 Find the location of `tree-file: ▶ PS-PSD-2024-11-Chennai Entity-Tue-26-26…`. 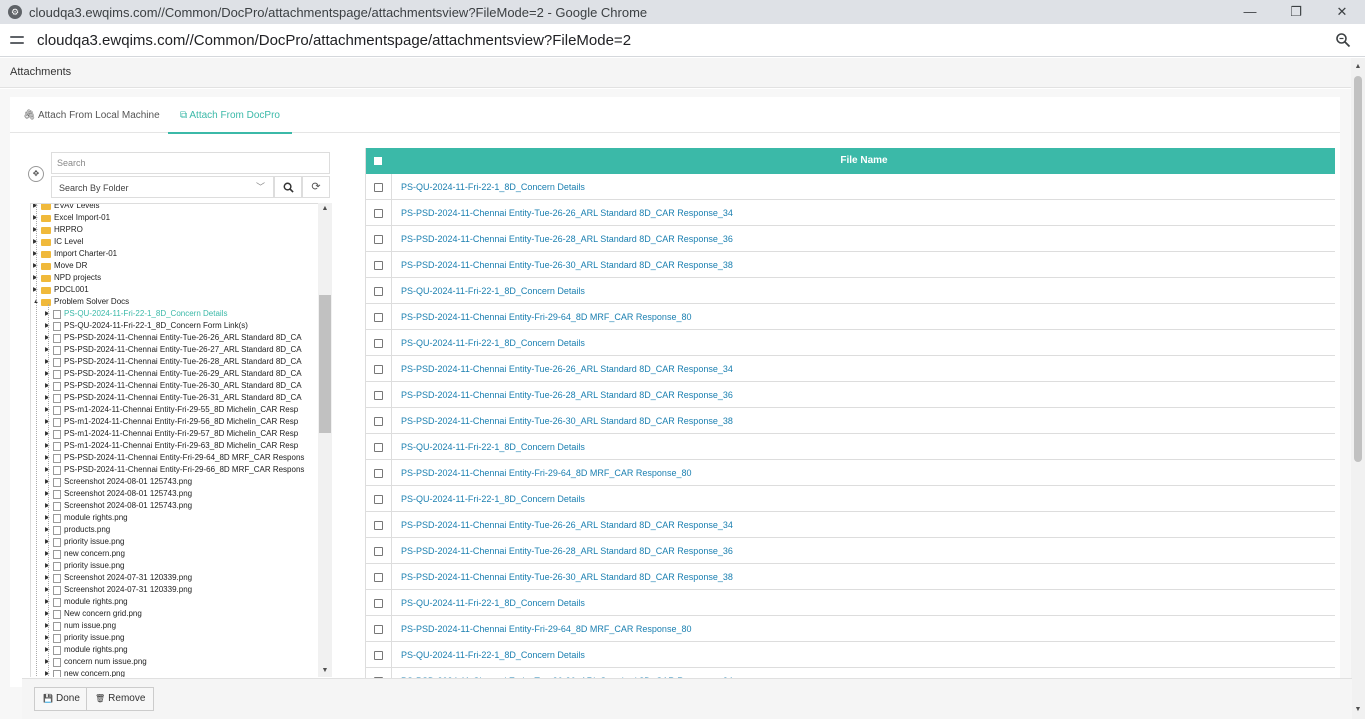

tree-file: ▶ PS-PSD-2024-11-Chennai Entity-Tue-26-26… is located at coordinates (173, 338).